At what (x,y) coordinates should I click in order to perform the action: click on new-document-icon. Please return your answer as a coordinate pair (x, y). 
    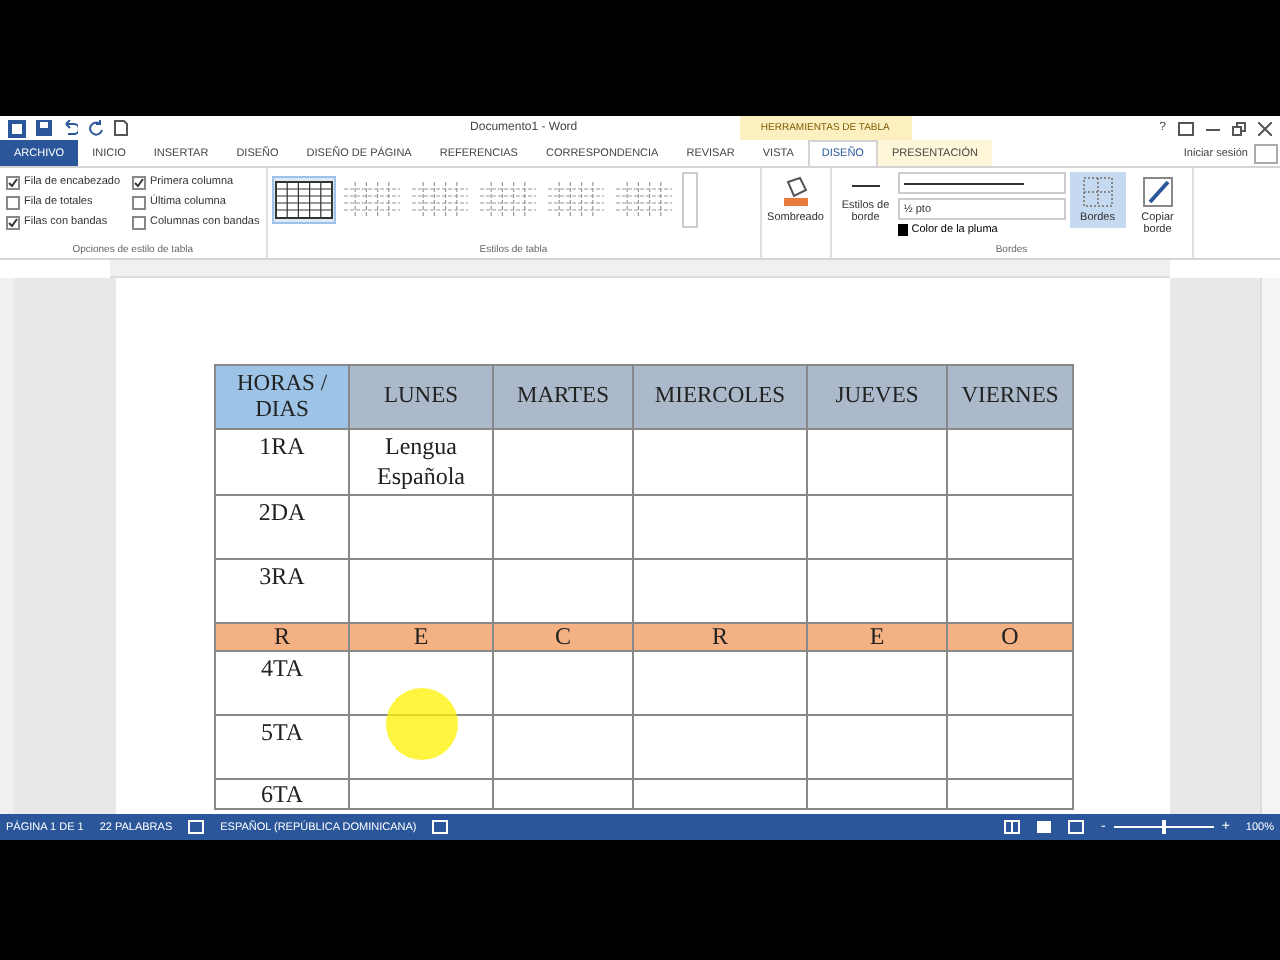
    Looking at the image, I should click on (121, 128).